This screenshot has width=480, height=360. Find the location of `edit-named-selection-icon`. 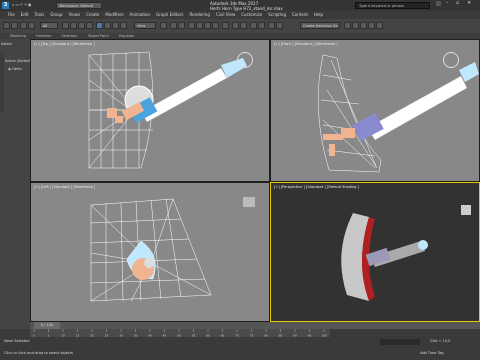

edit-named-selection-icon is located at coordinates (225, 25).